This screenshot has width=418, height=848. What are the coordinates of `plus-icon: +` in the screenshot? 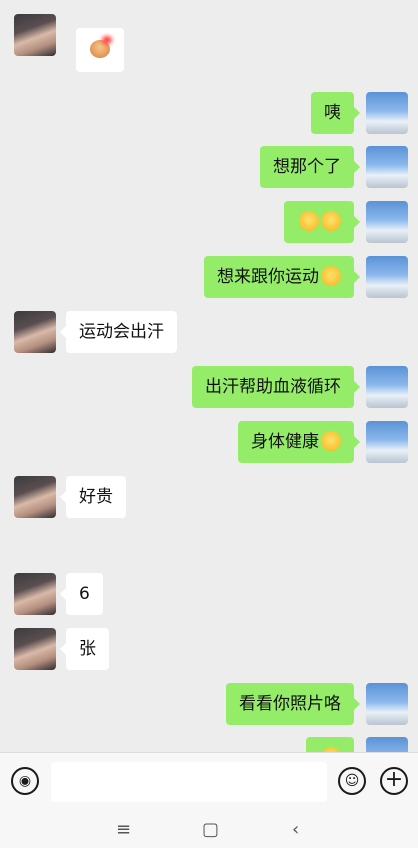 It's located at (394, 781).